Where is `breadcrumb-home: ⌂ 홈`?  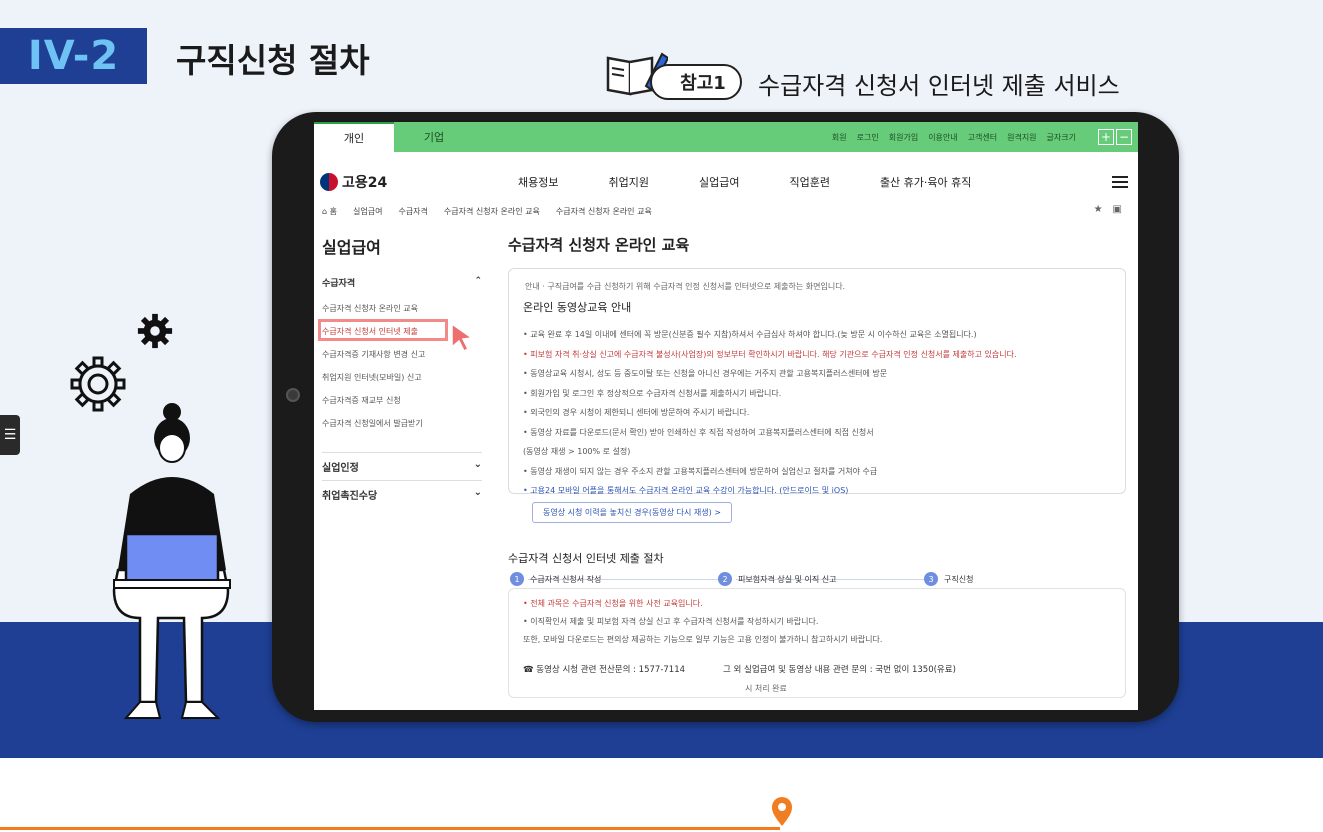
breadcrumb-home: ⌂ 홈 is located at coordinates (329, 211).